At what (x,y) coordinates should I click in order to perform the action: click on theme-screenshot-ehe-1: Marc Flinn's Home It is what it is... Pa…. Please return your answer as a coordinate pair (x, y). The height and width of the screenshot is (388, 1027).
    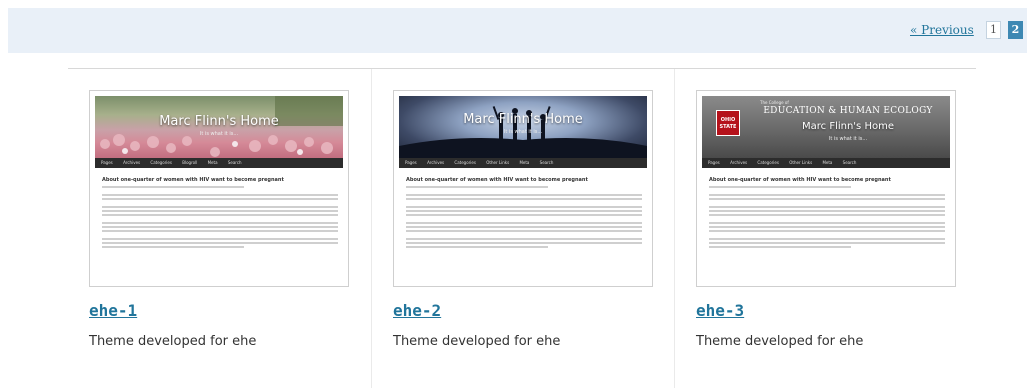
    Looking at the image, I should click on (219, 188).